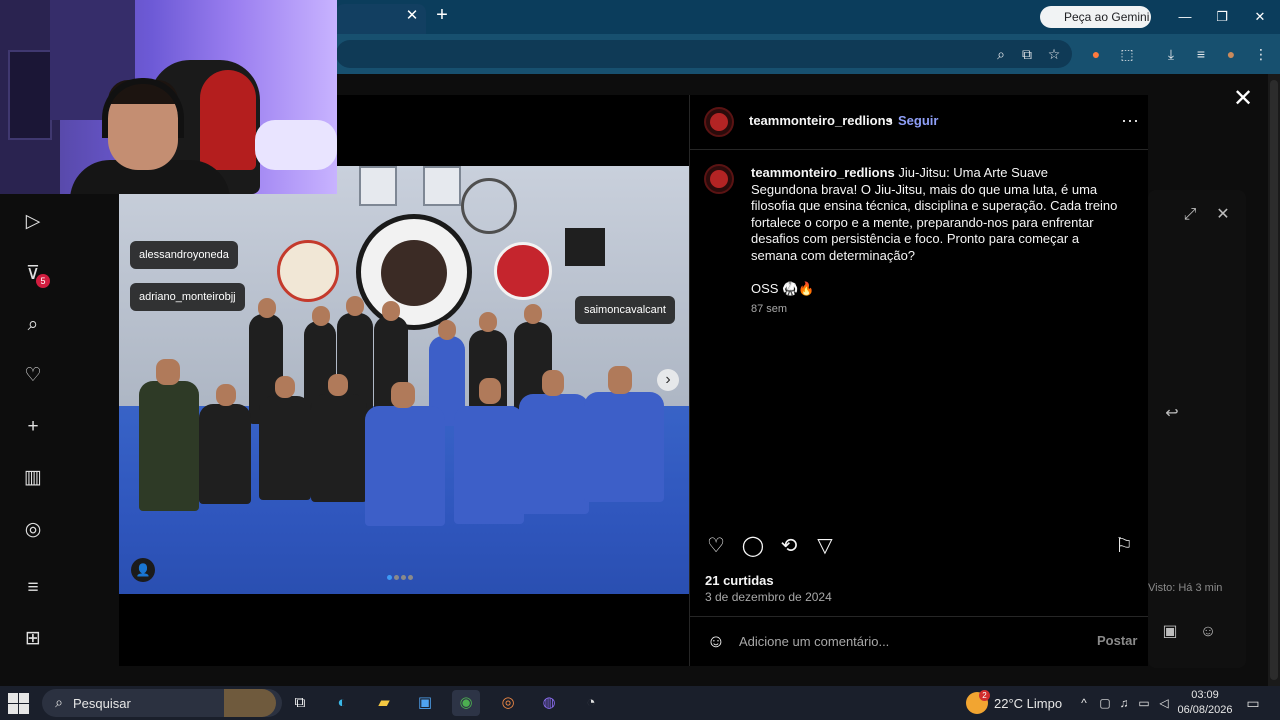 This screenshot has height=720, width=1280. Describe the element at coordinates (1164, 703) in the screenshot. I see `volume-icon: ◁` at that location.